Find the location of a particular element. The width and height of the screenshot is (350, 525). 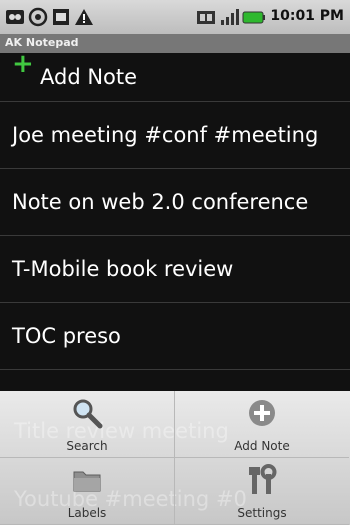

menu-item-label: Labels is located at coordinates (87, 513).